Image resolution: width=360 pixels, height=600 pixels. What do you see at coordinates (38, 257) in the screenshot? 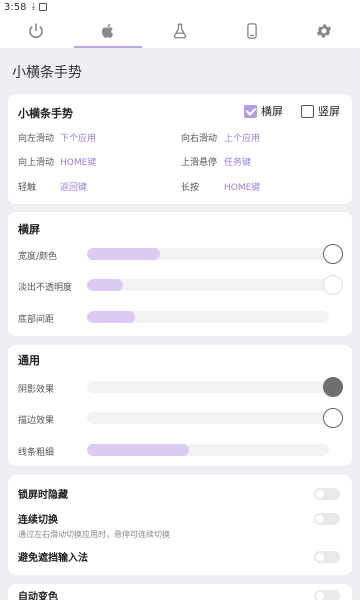
I see `slider-label: 宽度/颜色` at bounding box center [38, 257].